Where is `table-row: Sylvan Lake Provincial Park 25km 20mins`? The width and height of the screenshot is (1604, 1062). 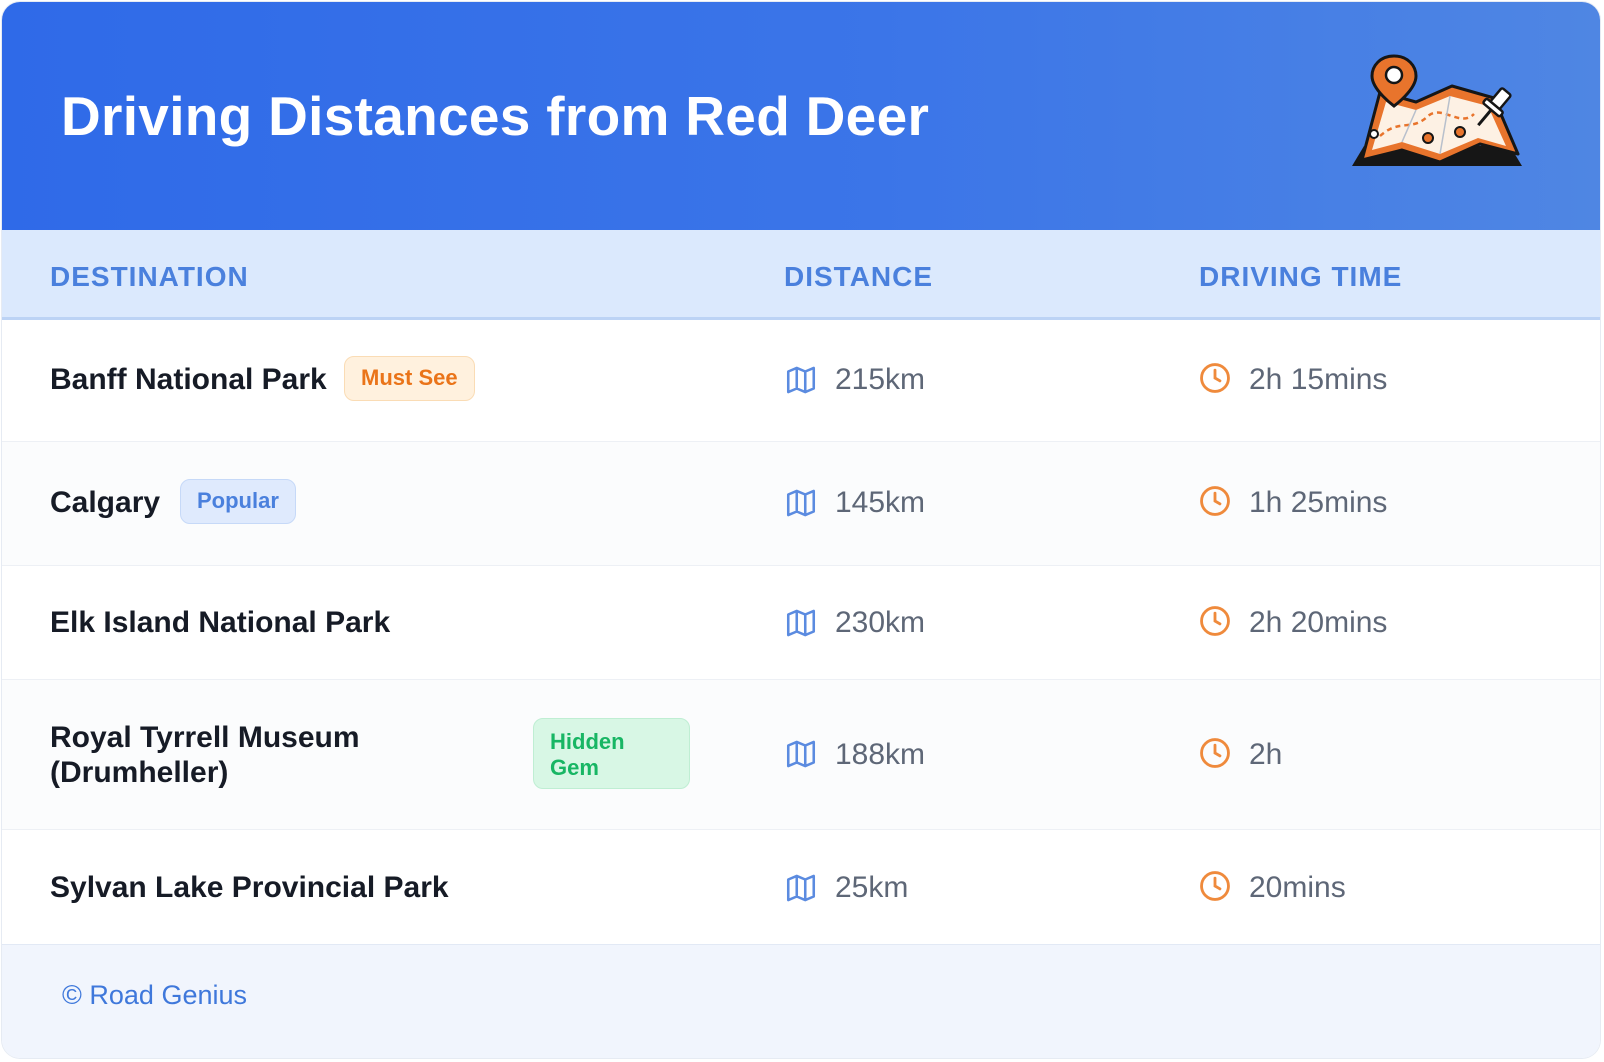
table-row: Sylvan Lake Provincial Park 25km 20mins is located at coordinates (801, 887).